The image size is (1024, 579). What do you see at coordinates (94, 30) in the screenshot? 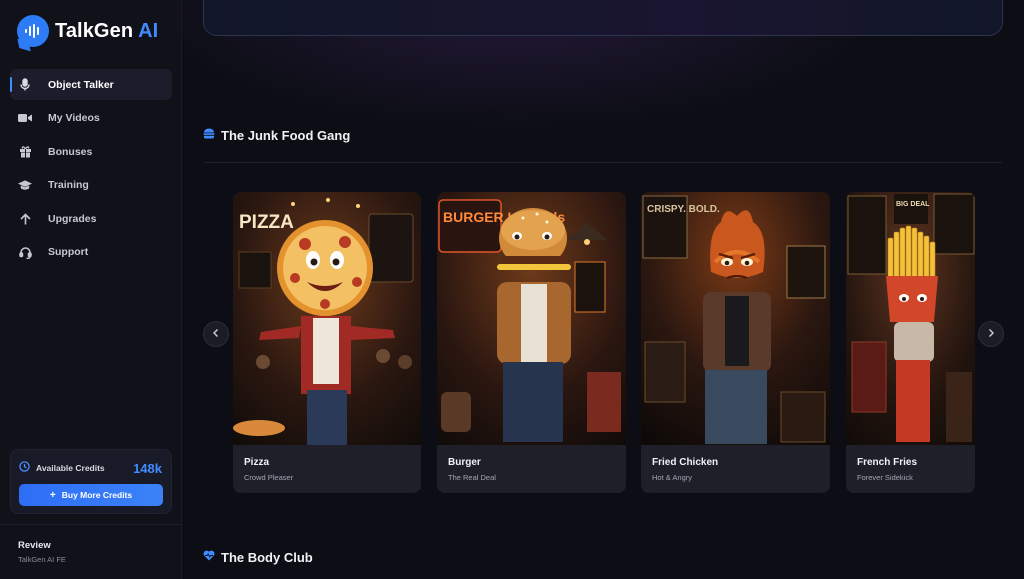
I see `app-name: TalkGen` at bounding box center [94, 30].